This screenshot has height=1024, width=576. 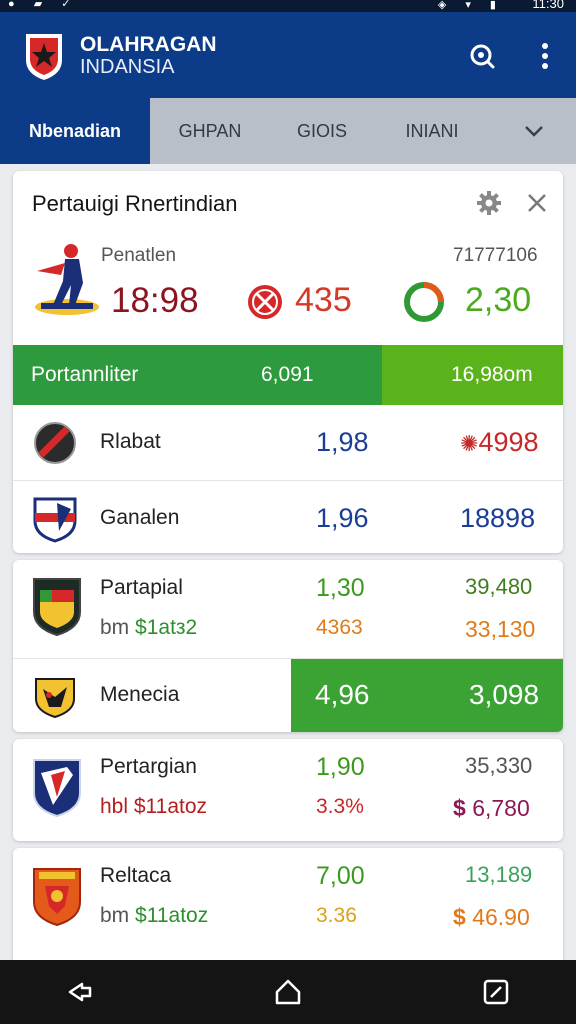 I want to click on row-value-secondary: ✺4998, so click(x=499, y=442).